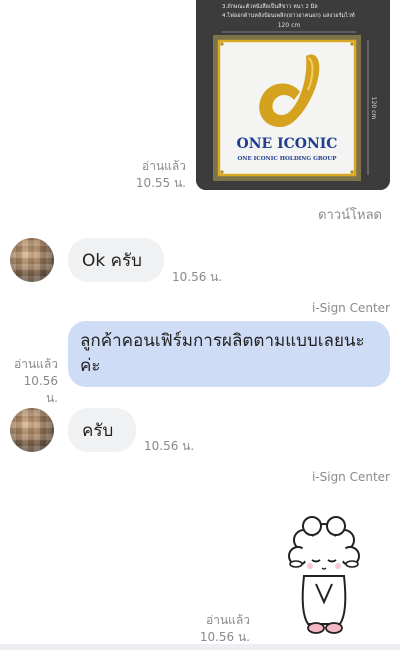 The height and width of the screenshot is (650, 400). Describe the element at coordinates (287, 159) in the screenshot. I see `logo-subtitle: ONE ICONIC HOLDING GROUP` at that location.